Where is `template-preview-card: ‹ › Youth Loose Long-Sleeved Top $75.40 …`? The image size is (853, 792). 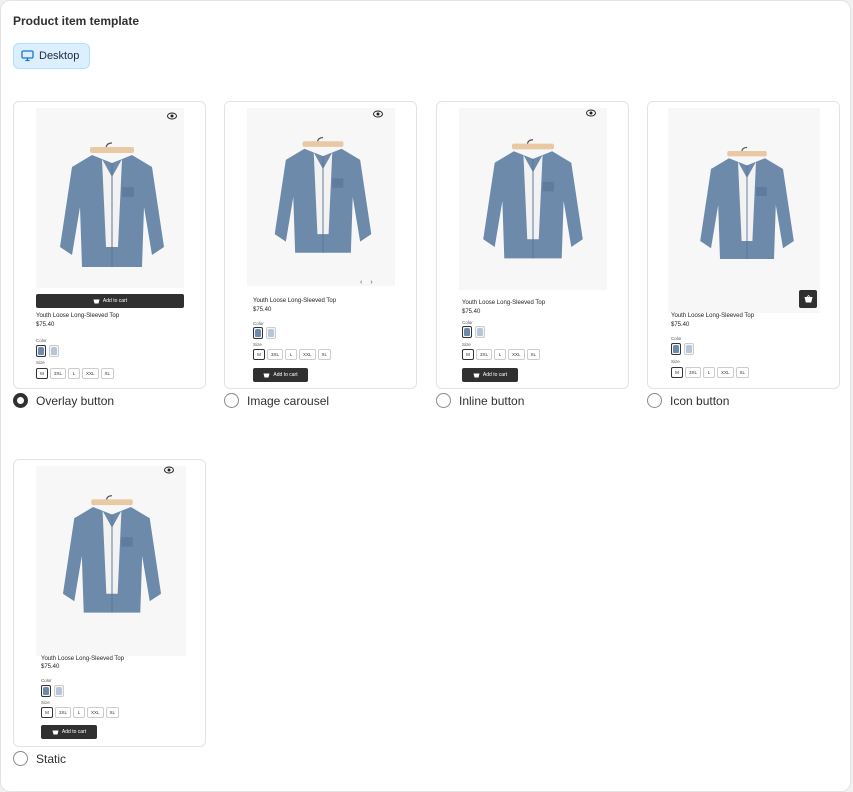
template-preview-card: ‹ › Youth Loose Long-Sleeved Top $75.40 … is located at coordinates (320, 245).